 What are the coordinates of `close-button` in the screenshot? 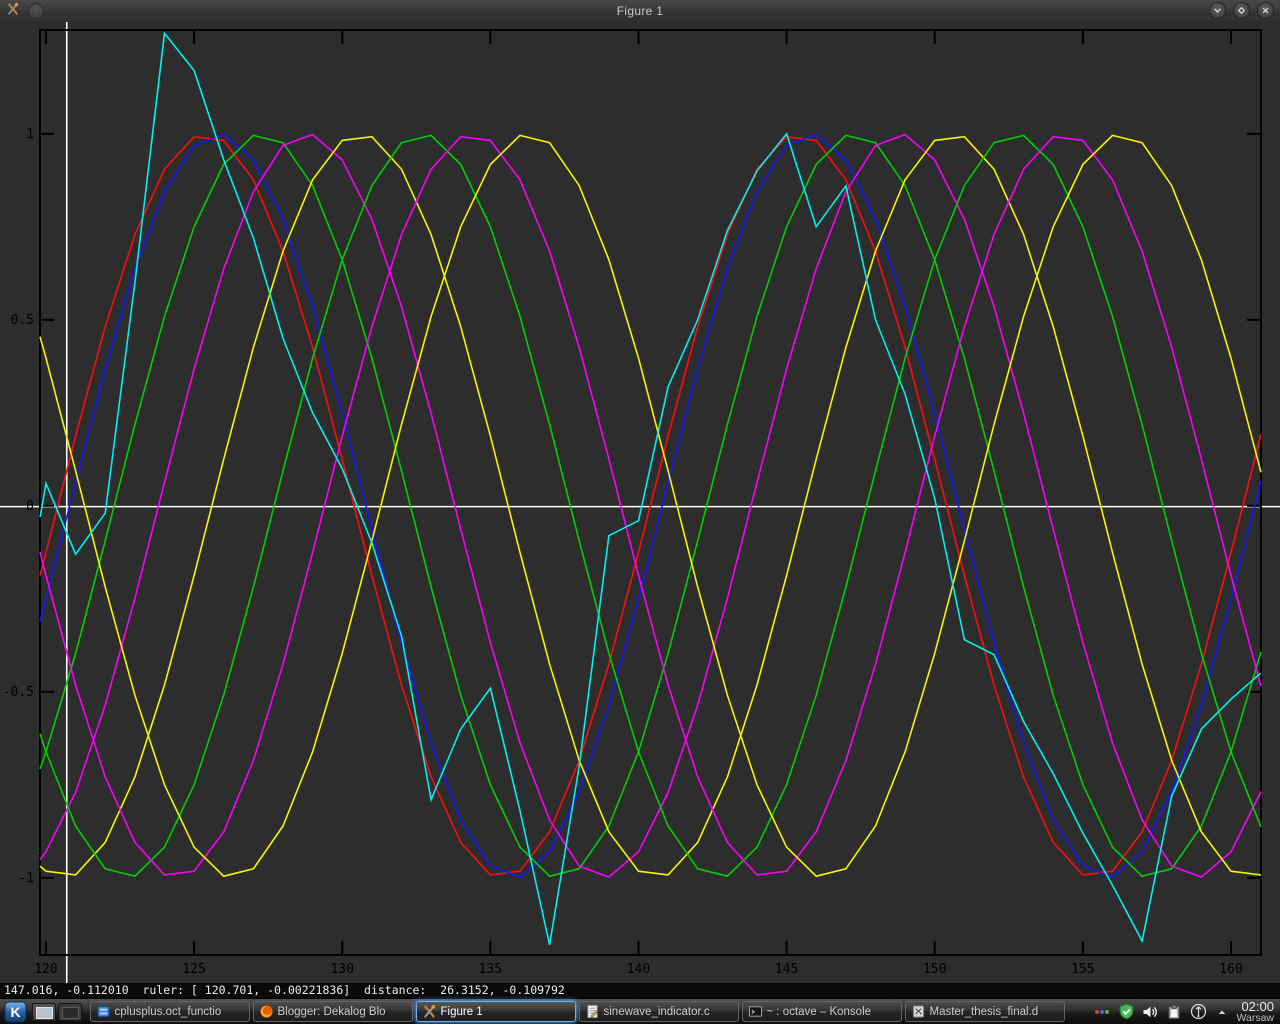 It's located at (1265, 10).